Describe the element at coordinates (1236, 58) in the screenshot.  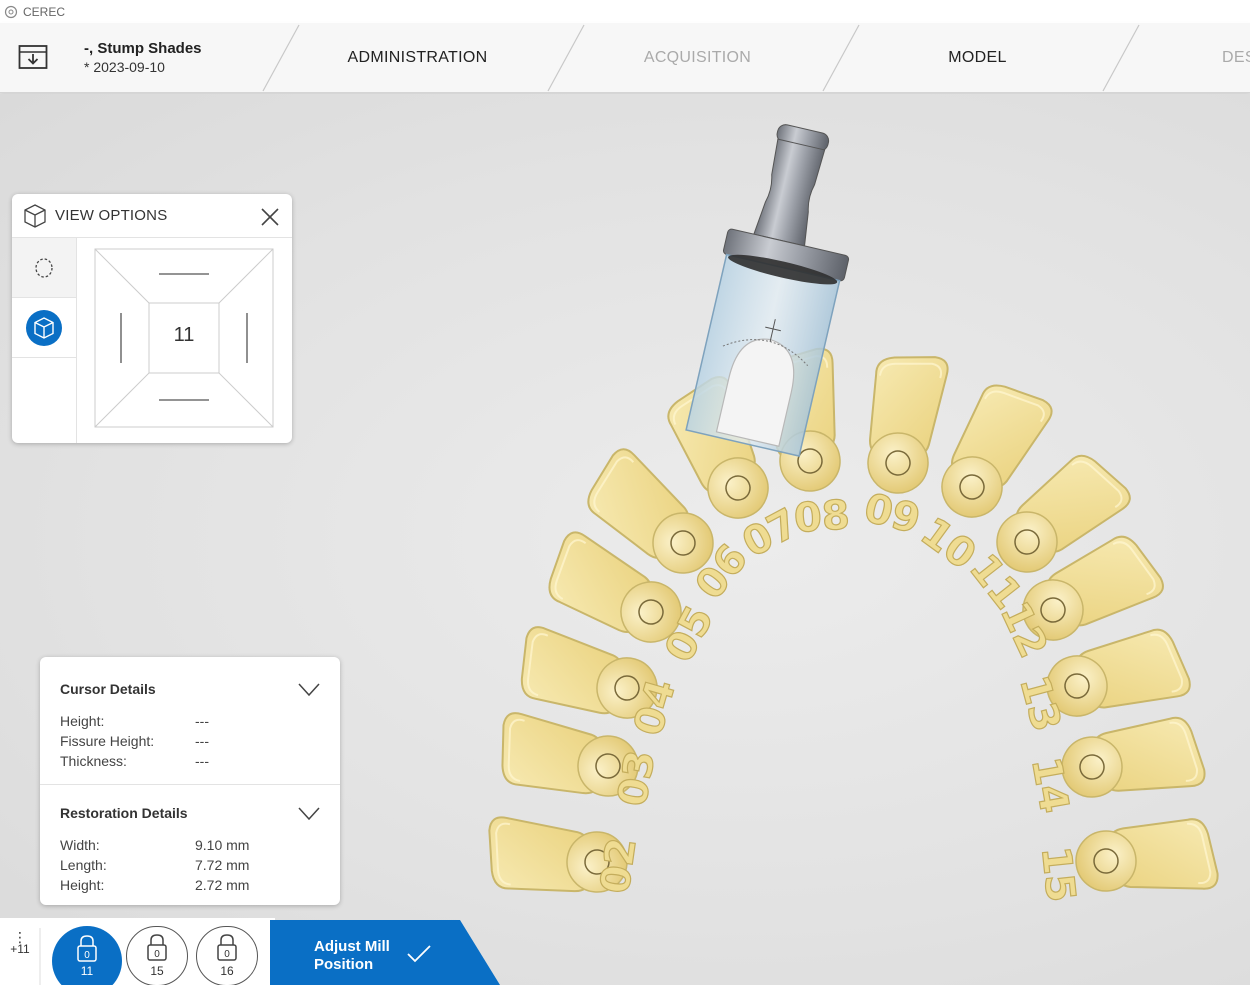
I see `step-tab-design: DES` at that location.